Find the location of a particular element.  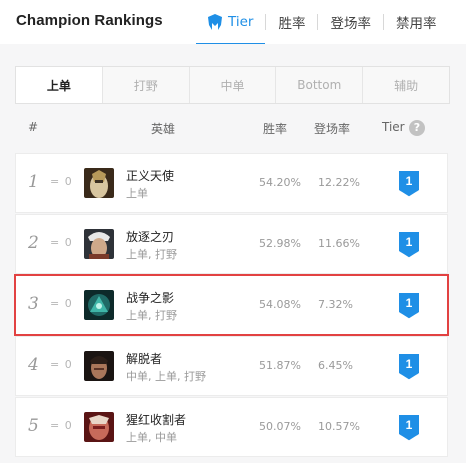

pick-rate-value: 12.22% is located at coordinates (339, 182).